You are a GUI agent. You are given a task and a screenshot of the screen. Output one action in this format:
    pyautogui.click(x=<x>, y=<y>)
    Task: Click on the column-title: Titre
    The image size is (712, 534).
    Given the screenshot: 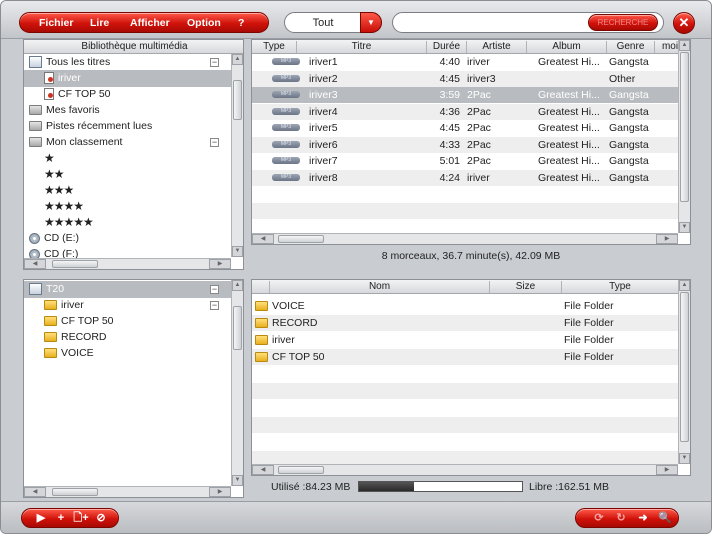 What is the action you would take?
    pyautogui.click(x=362, y=47)
    